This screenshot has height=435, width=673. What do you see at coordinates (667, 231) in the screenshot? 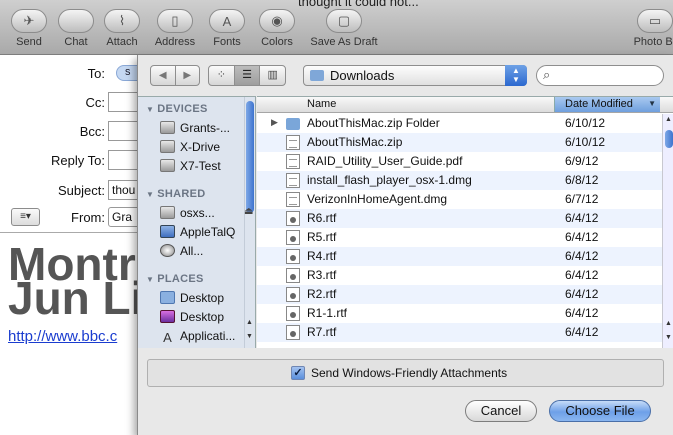
I see `file-list-scrollbar: ▲ ▲ ▼` at bounding box center [667, 231].